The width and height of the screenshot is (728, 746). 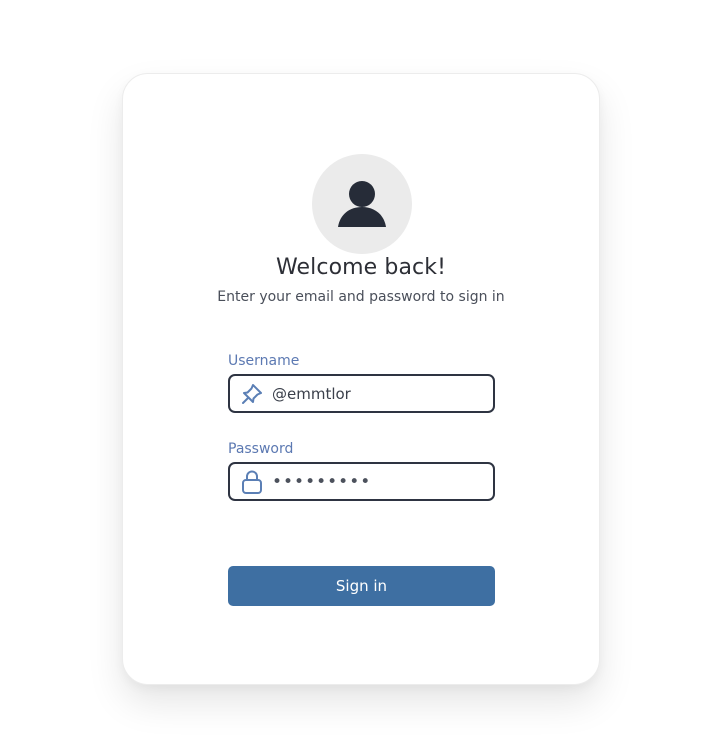 I want to click on password-label: Password, so click(x=261, y=449).